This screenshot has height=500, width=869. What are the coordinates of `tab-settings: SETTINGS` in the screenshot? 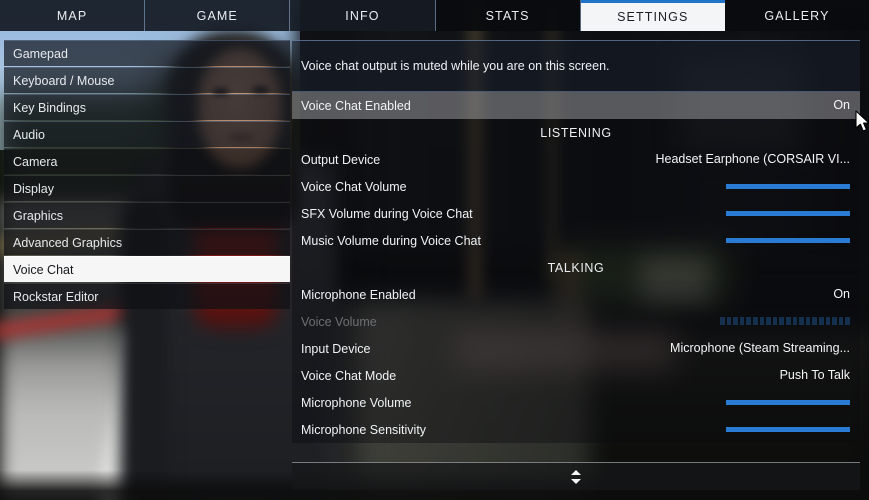 It's located at (652, 15).